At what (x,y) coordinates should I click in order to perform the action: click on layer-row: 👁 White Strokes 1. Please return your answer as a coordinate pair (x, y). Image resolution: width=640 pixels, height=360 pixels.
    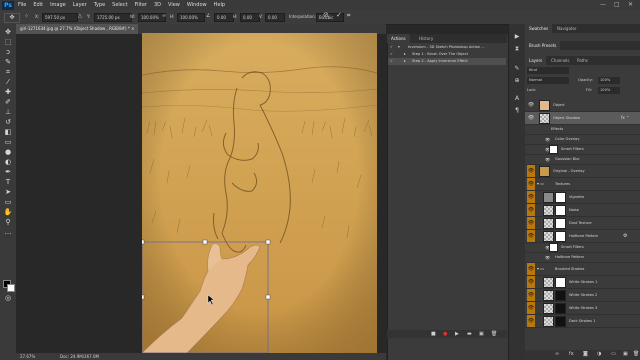
    Looking at the image, I should click on (582, 282).